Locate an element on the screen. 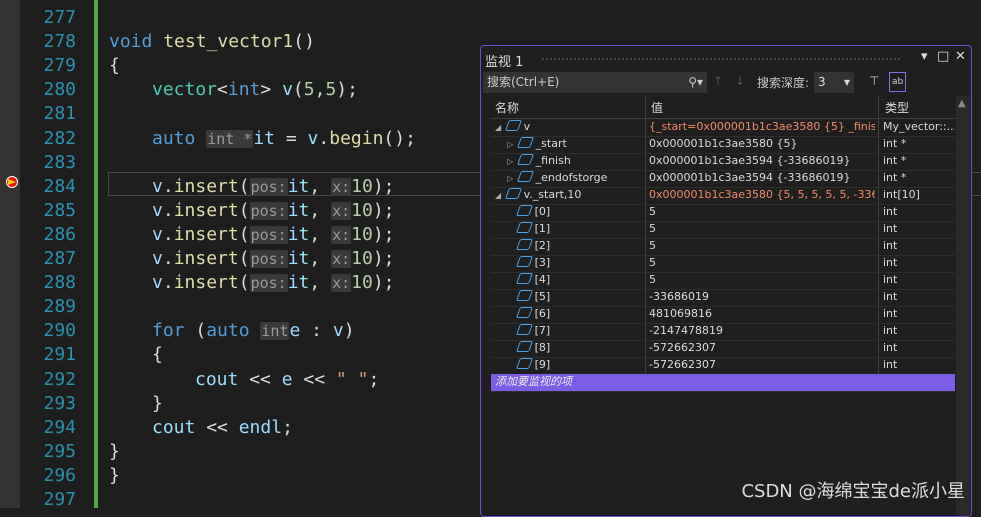  code-token: { is located at coordinates (114, 66).